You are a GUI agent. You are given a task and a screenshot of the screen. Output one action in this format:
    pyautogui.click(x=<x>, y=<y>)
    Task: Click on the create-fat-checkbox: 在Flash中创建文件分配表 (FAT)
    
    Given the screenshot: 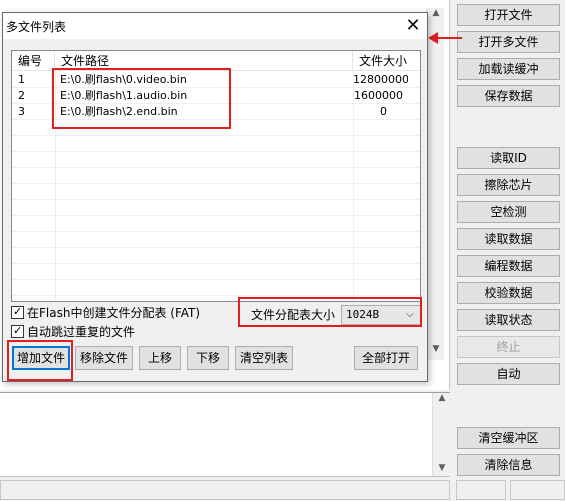 What is the action you would take?
    pyautogui.click(x=106, y=312)
    